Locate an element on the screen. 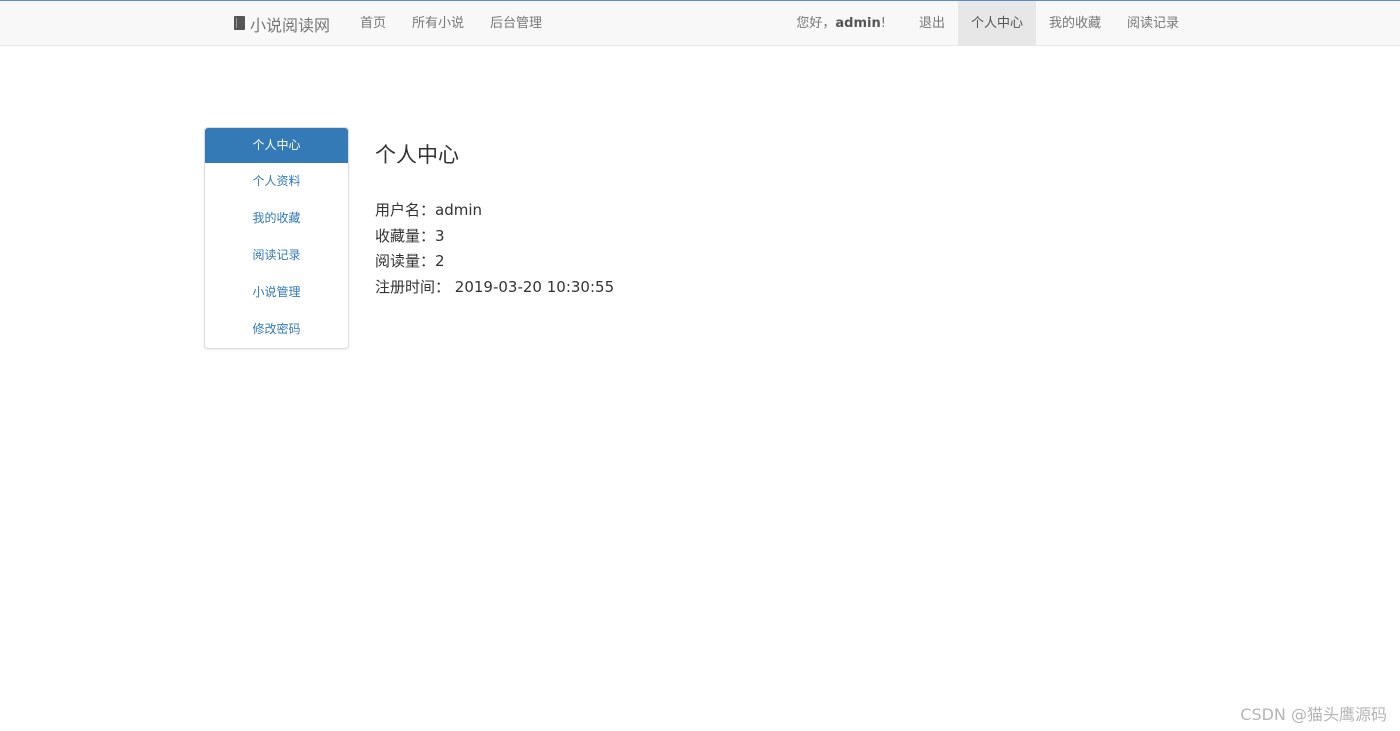 The width and height of the screenshot is (1400, 731). watermark: CSDN @猫头鹰源码 is located at coordinates (1313, 714).